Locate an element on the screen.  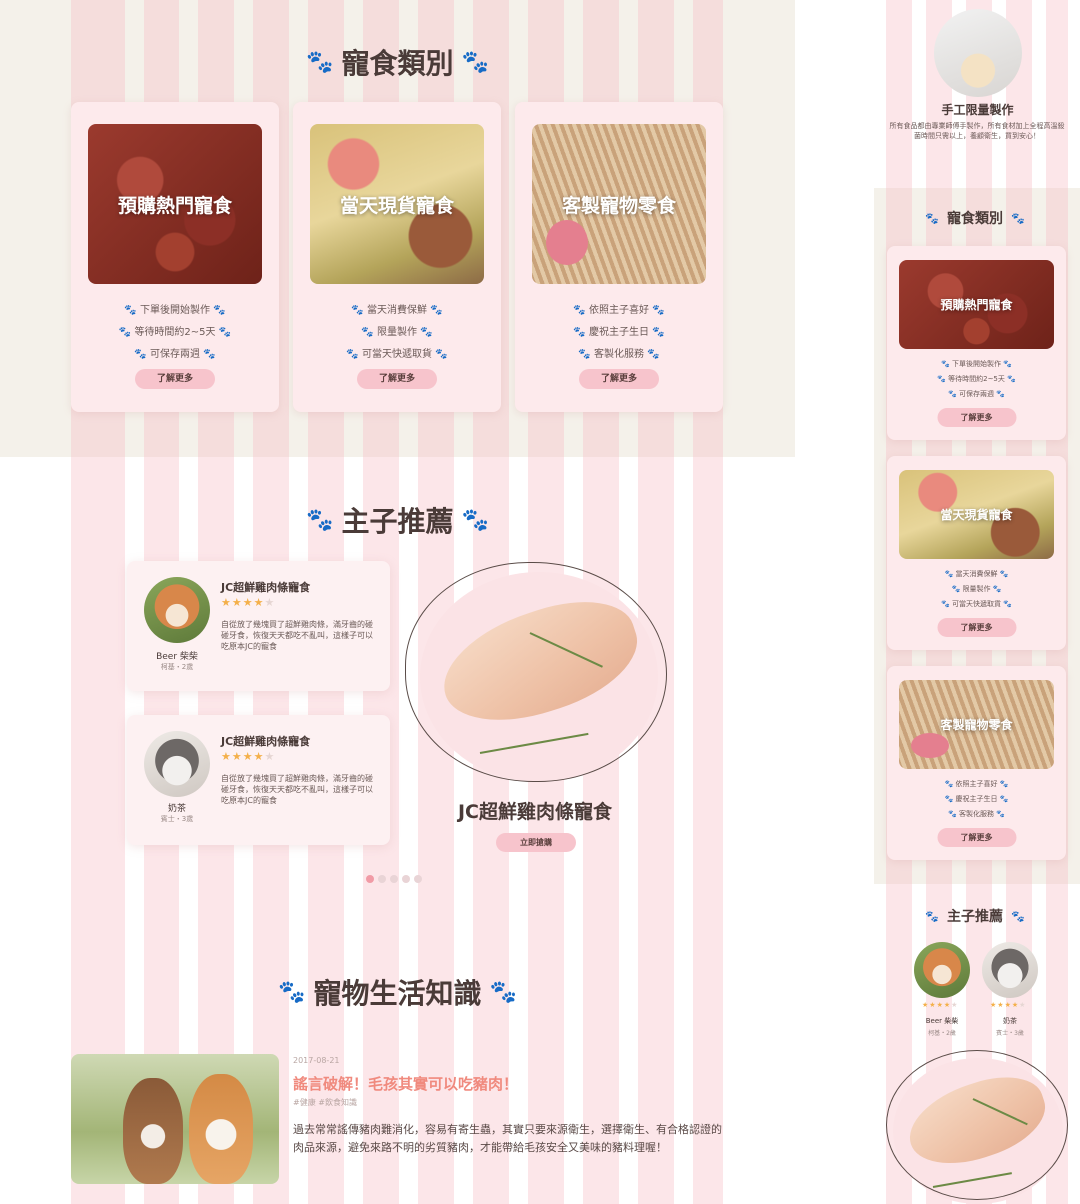
recommend-title-text: 主子推薦 is located at coordinates (397, 521).